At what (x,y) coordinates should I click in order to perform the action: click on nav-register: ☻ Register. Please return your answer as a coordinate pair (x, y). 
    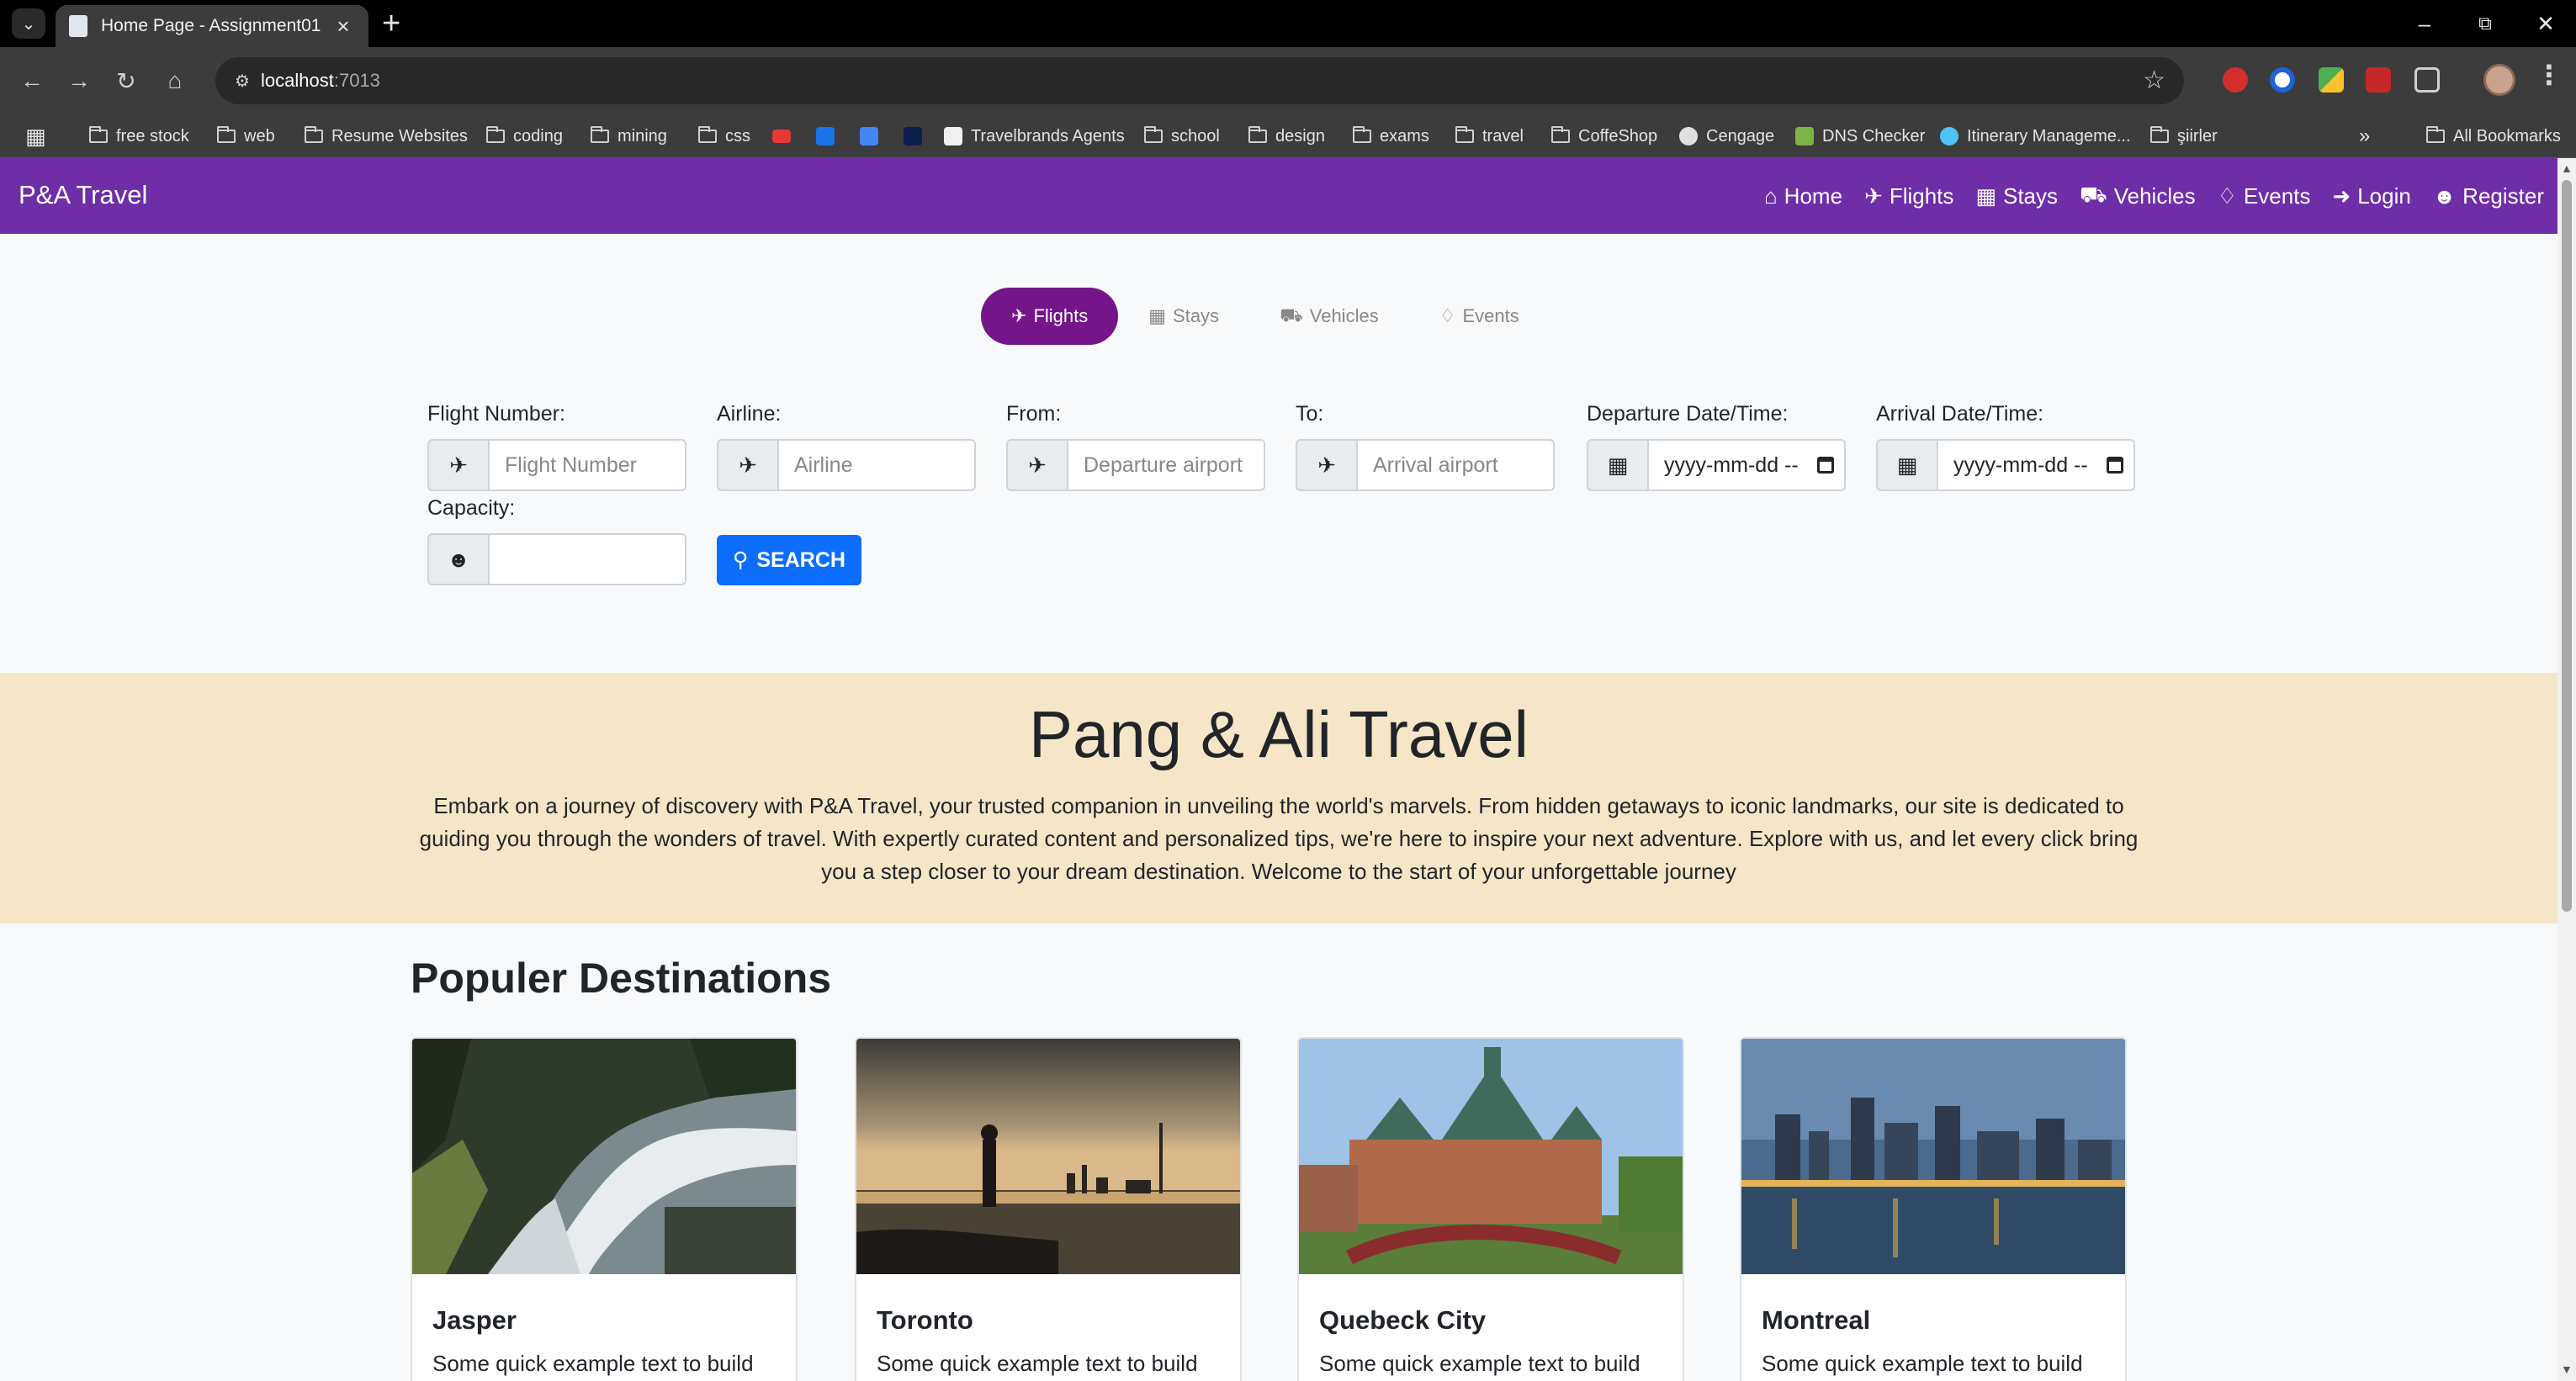
    Looking at the image, I should click on (2488, 196).